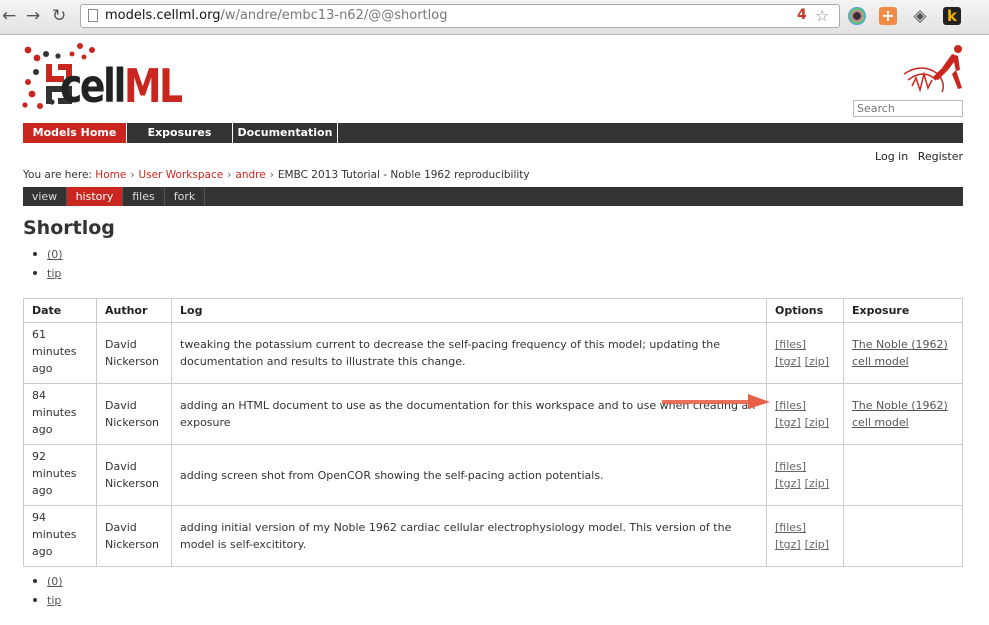 The width and height of the screenshot is (989, 625). Describe the element at coordinates (75, 133) in the screenshot. I see `nav-models-home: Models Home` at that location.